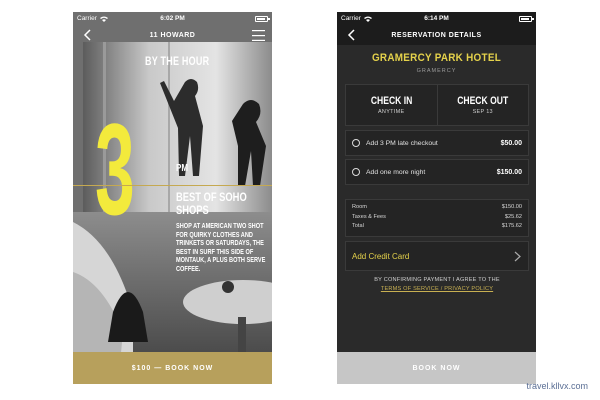 The width and height of the screenshot is (600, 400). Describe the element at coordinates (437, 172) in the screenshot. I see `extra-night-option: Add one more night $150.00` at that location.